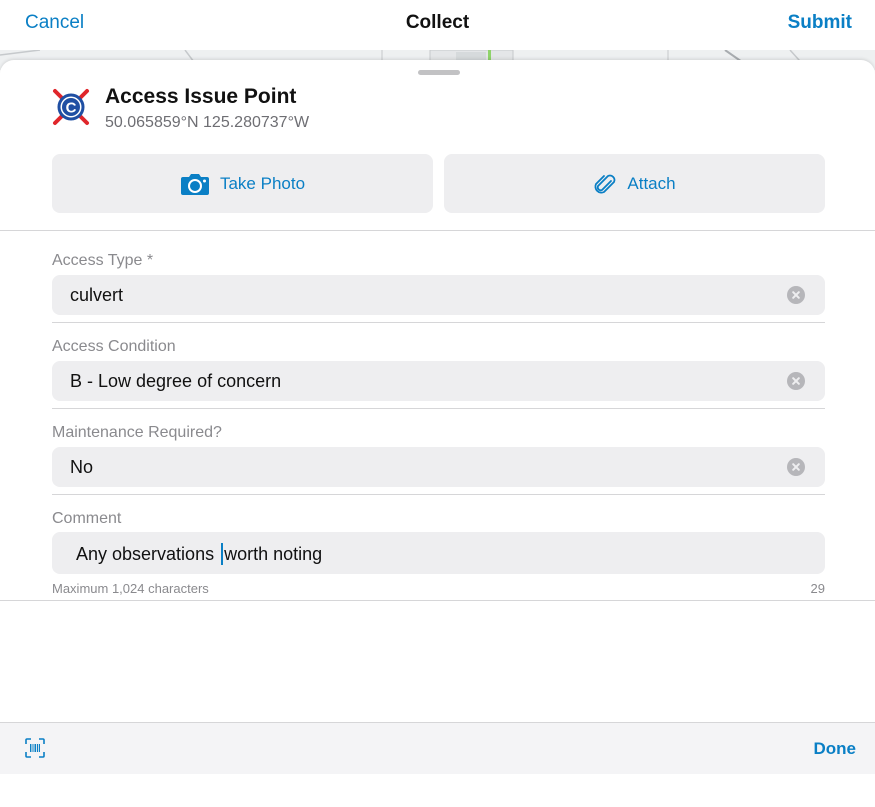  Describe the element at coordinates (438, 553) in the screenshot. I see `comment-field: Any observations worth noting` at that location.